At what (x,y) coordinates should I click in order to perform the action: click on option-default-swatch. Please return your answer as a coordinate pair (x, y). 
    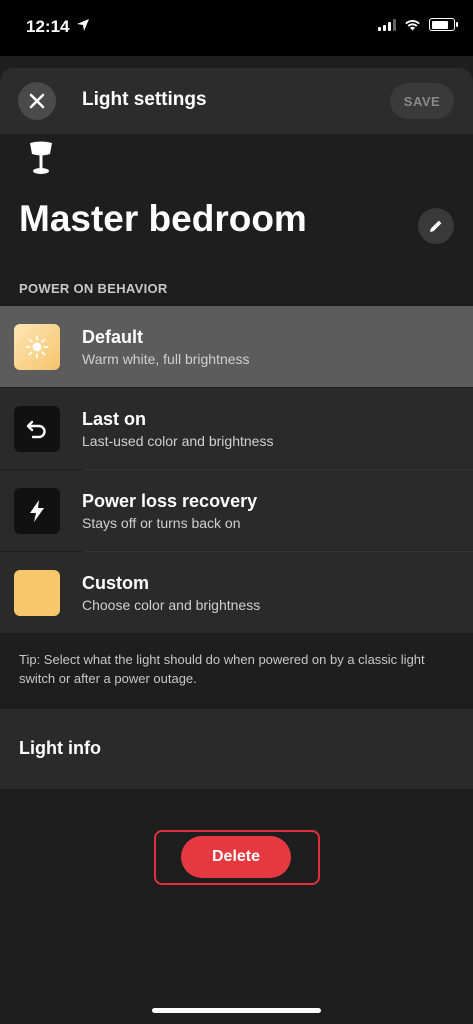
    Looking at the image, I should click on (37, 347).